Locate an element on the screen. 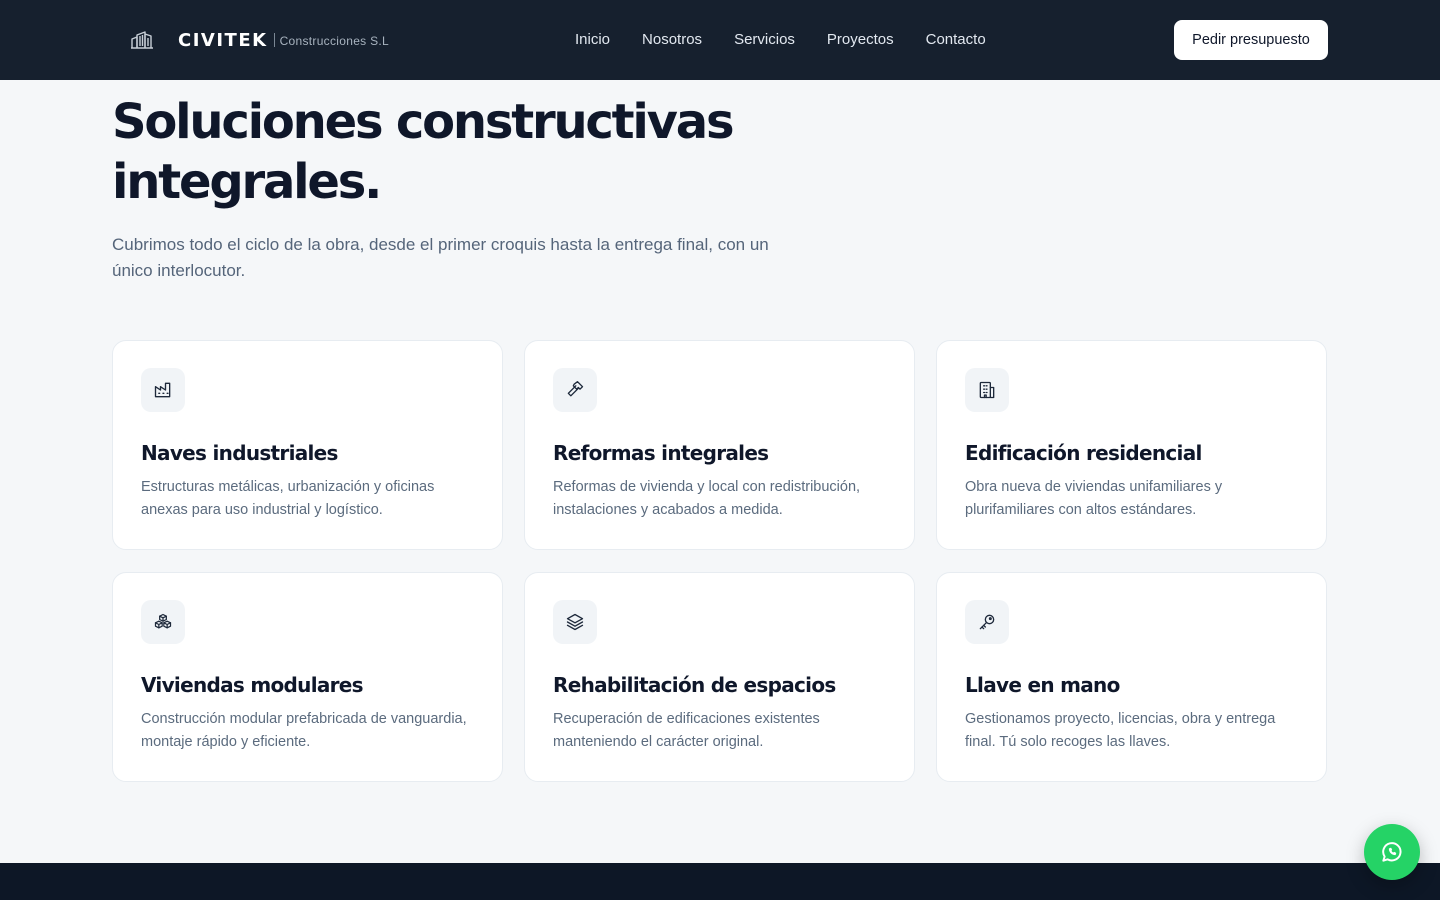 The image size is (1440, 900). page-title: Soluciones constructivas integrales. is located at coordinates (423, 152).